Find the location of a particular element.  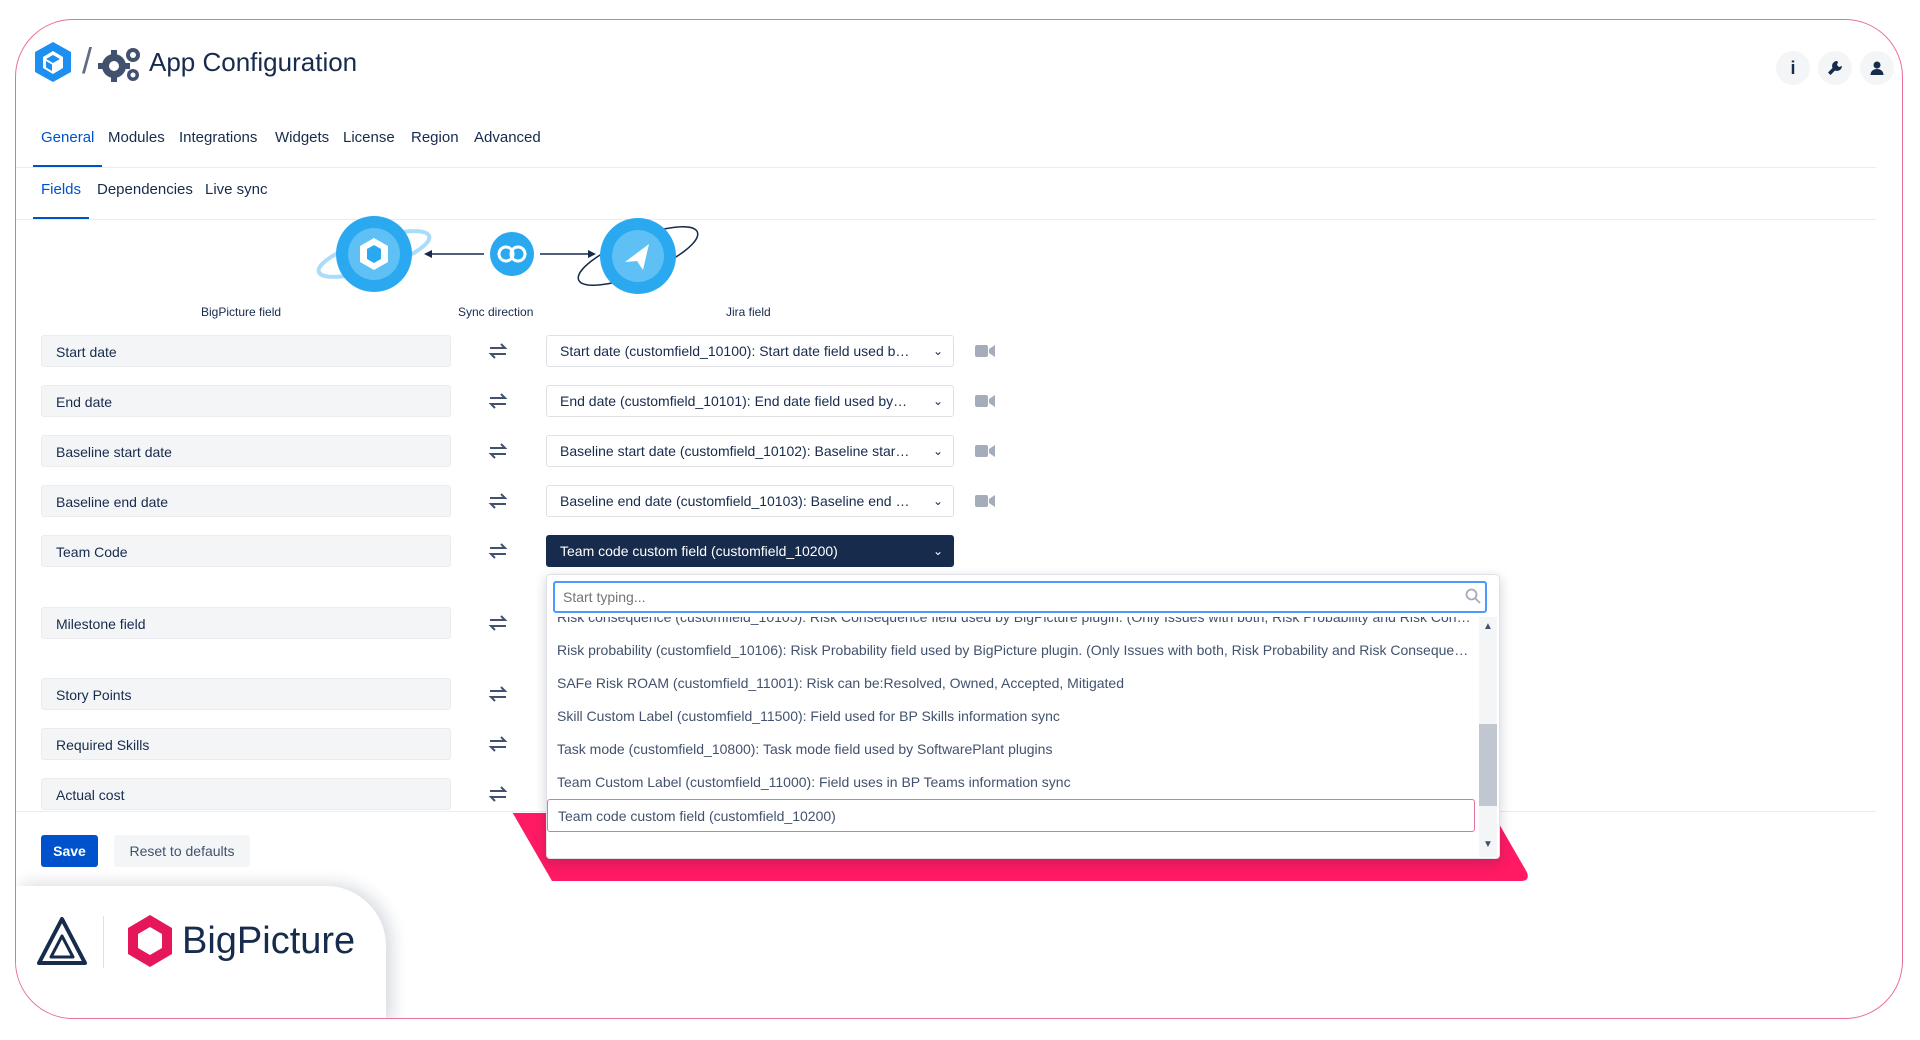

dropdown-option: Risk consequence (customfield_10105) is located at coordinates (1011, 625).